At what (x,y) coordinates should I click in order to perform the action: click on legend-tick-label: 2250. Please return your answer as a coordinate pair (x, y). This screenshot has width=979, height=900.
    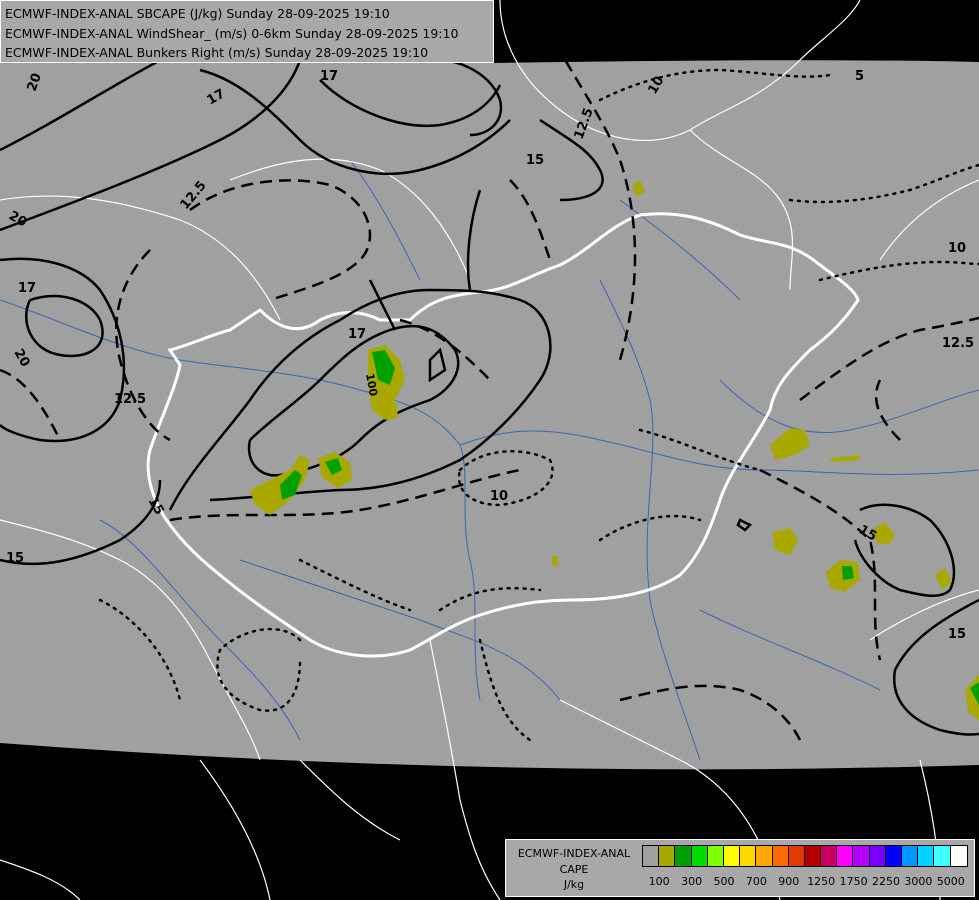
    Looking at the image, I should click on (886, 881).